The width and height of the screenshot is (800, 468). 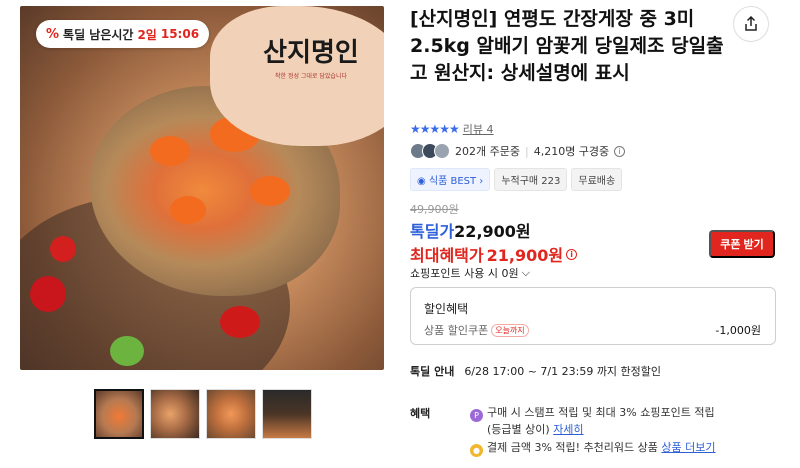 What do you see at coordinates (180, 34) in the screenshot?
I see `timer-time: 15:06` at bounding box center [180, 34].